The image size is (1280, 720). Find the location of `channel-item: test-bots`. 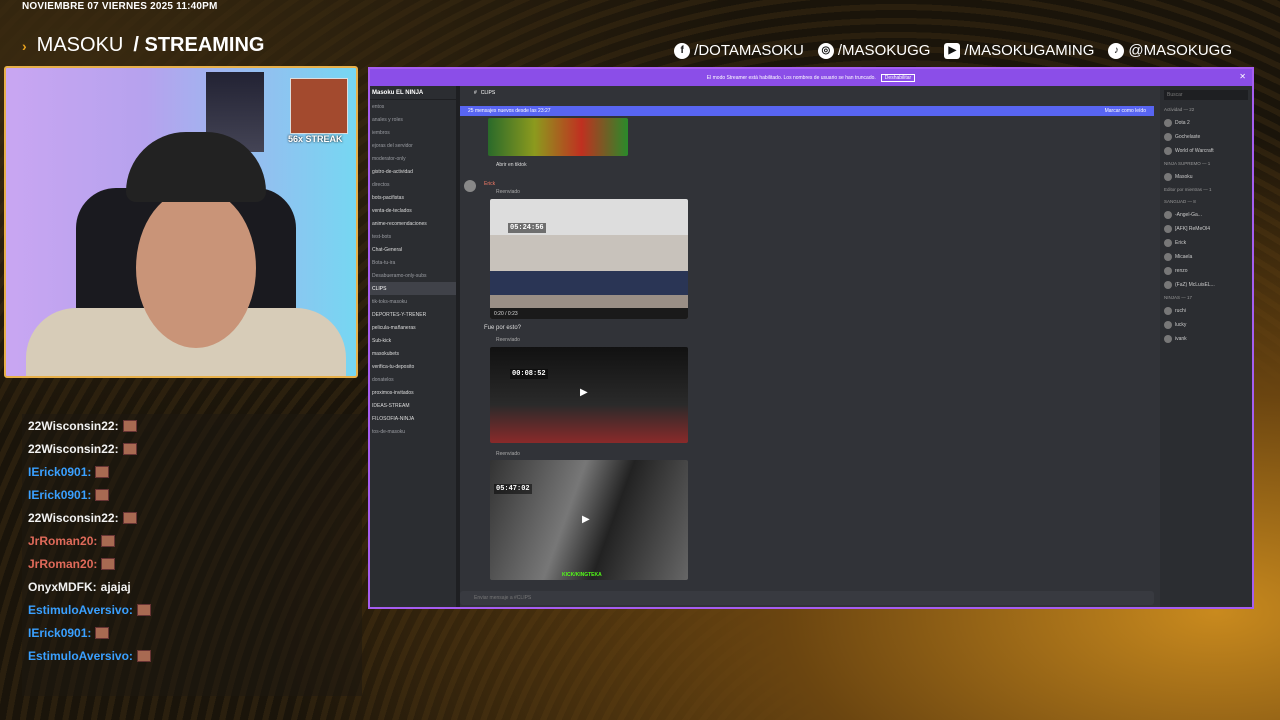

channel-item: test-bots is located at coordinates (413, 236).